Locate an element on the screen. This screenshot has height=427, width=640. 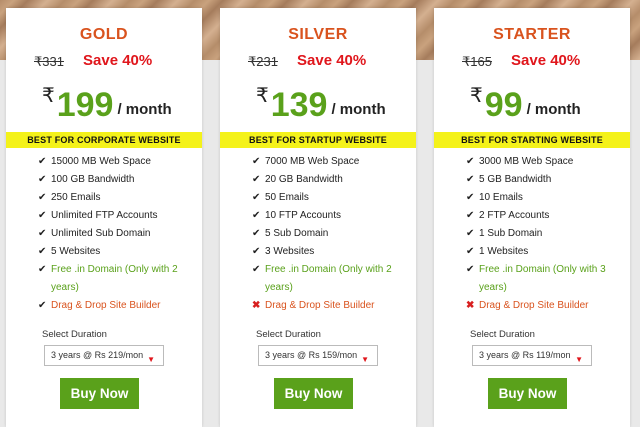
plan-banner: BEST FOR STARTUP WEBSITE is located at coordinates (318, 140).